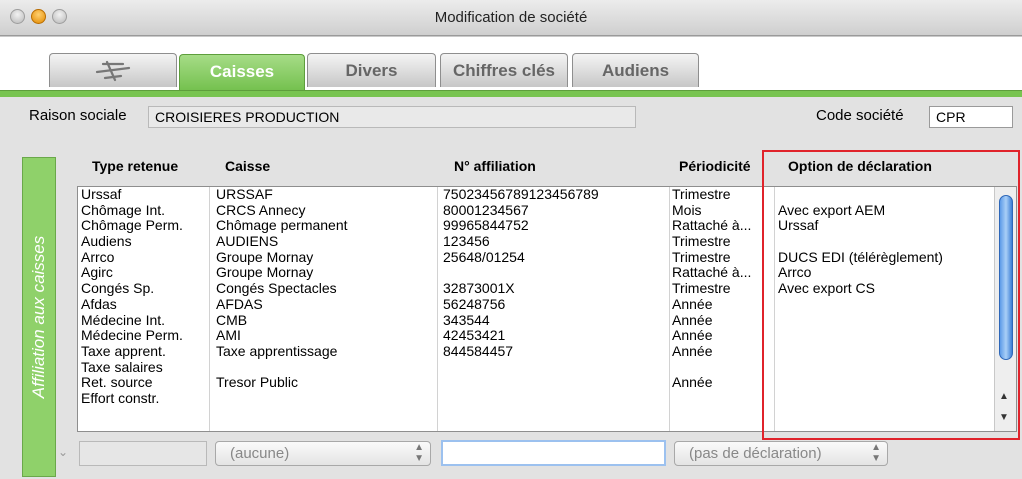 The width and height of the screenshot is (1022, 479). I want to click on table-cell: Chômage Perm., so click(132, 226).